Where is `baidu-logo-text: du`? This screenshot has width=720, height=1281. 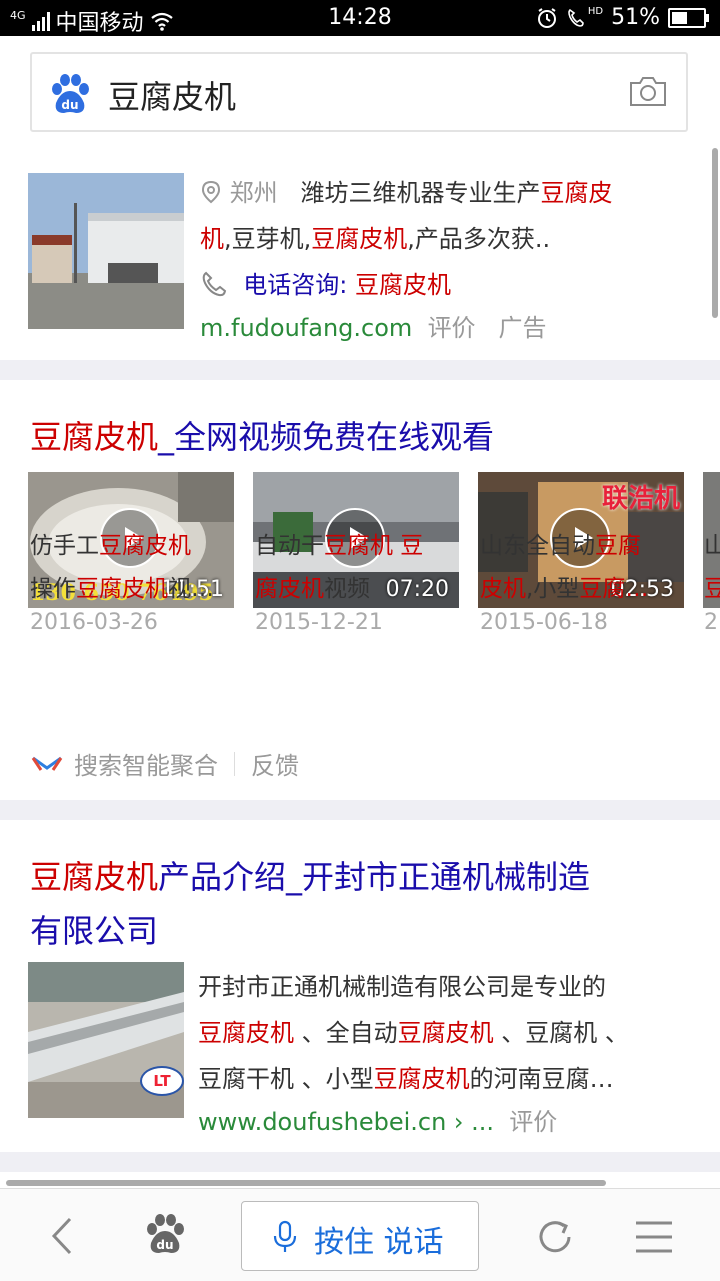
baidu-logo-text: du is located at coordinates (69, 105).